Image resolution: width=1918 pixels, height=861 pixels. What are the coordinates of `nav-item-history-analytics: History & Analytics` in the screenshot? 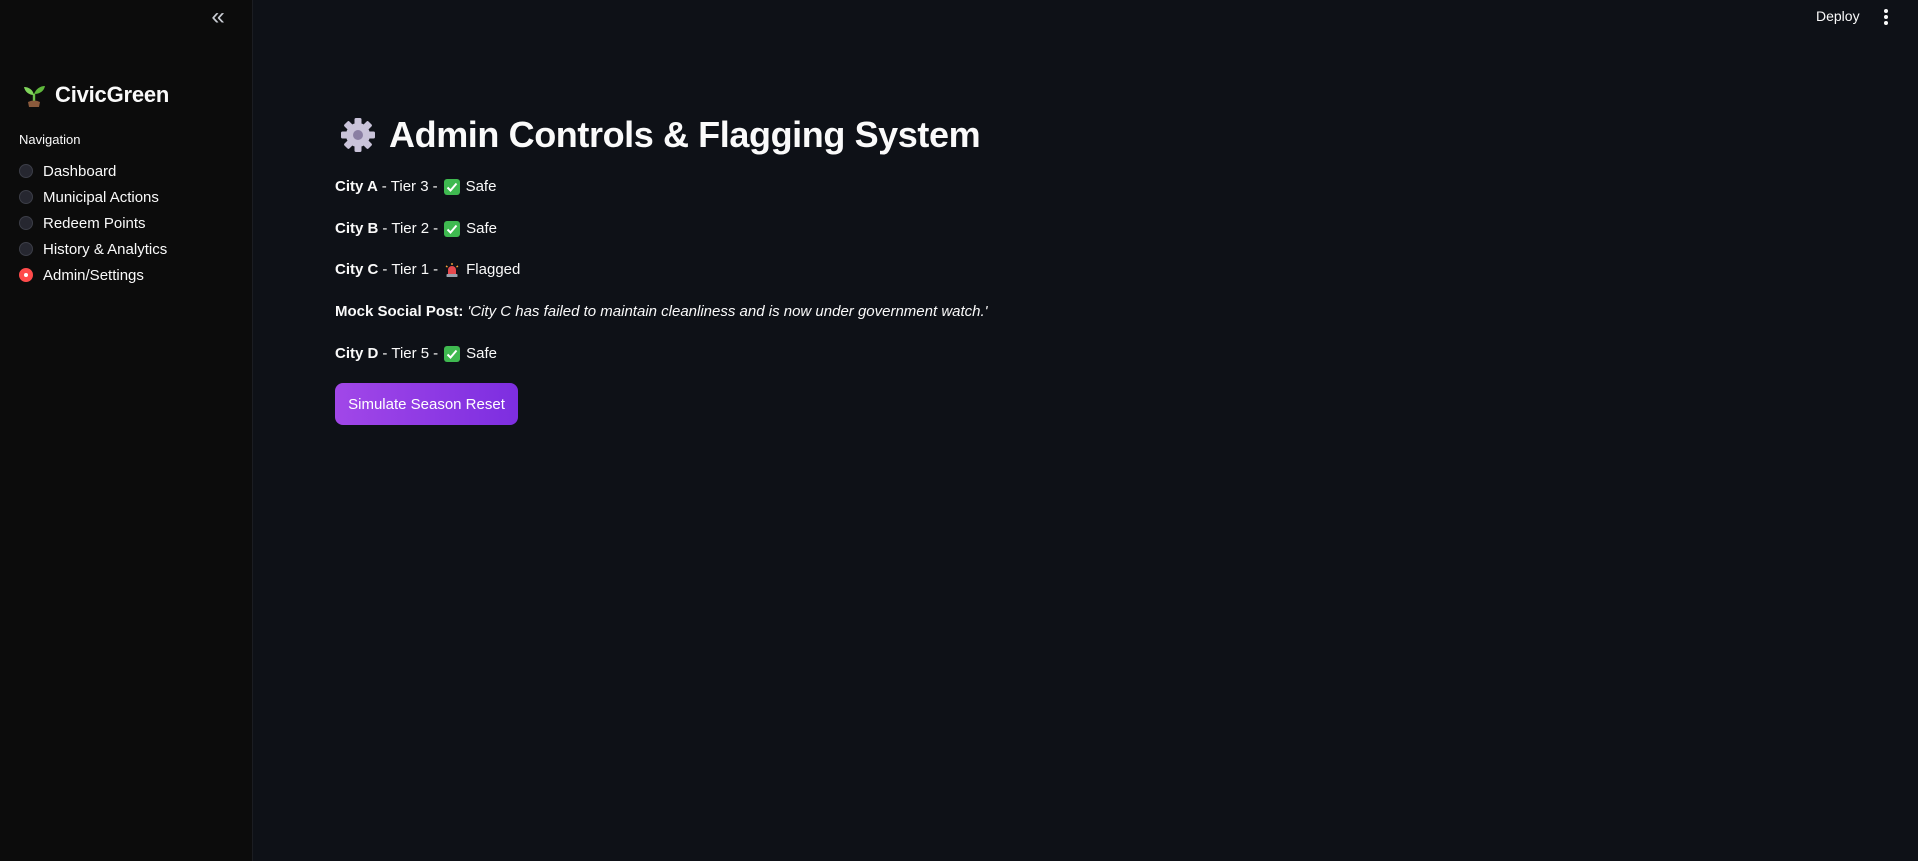 It's located at (93, 249).